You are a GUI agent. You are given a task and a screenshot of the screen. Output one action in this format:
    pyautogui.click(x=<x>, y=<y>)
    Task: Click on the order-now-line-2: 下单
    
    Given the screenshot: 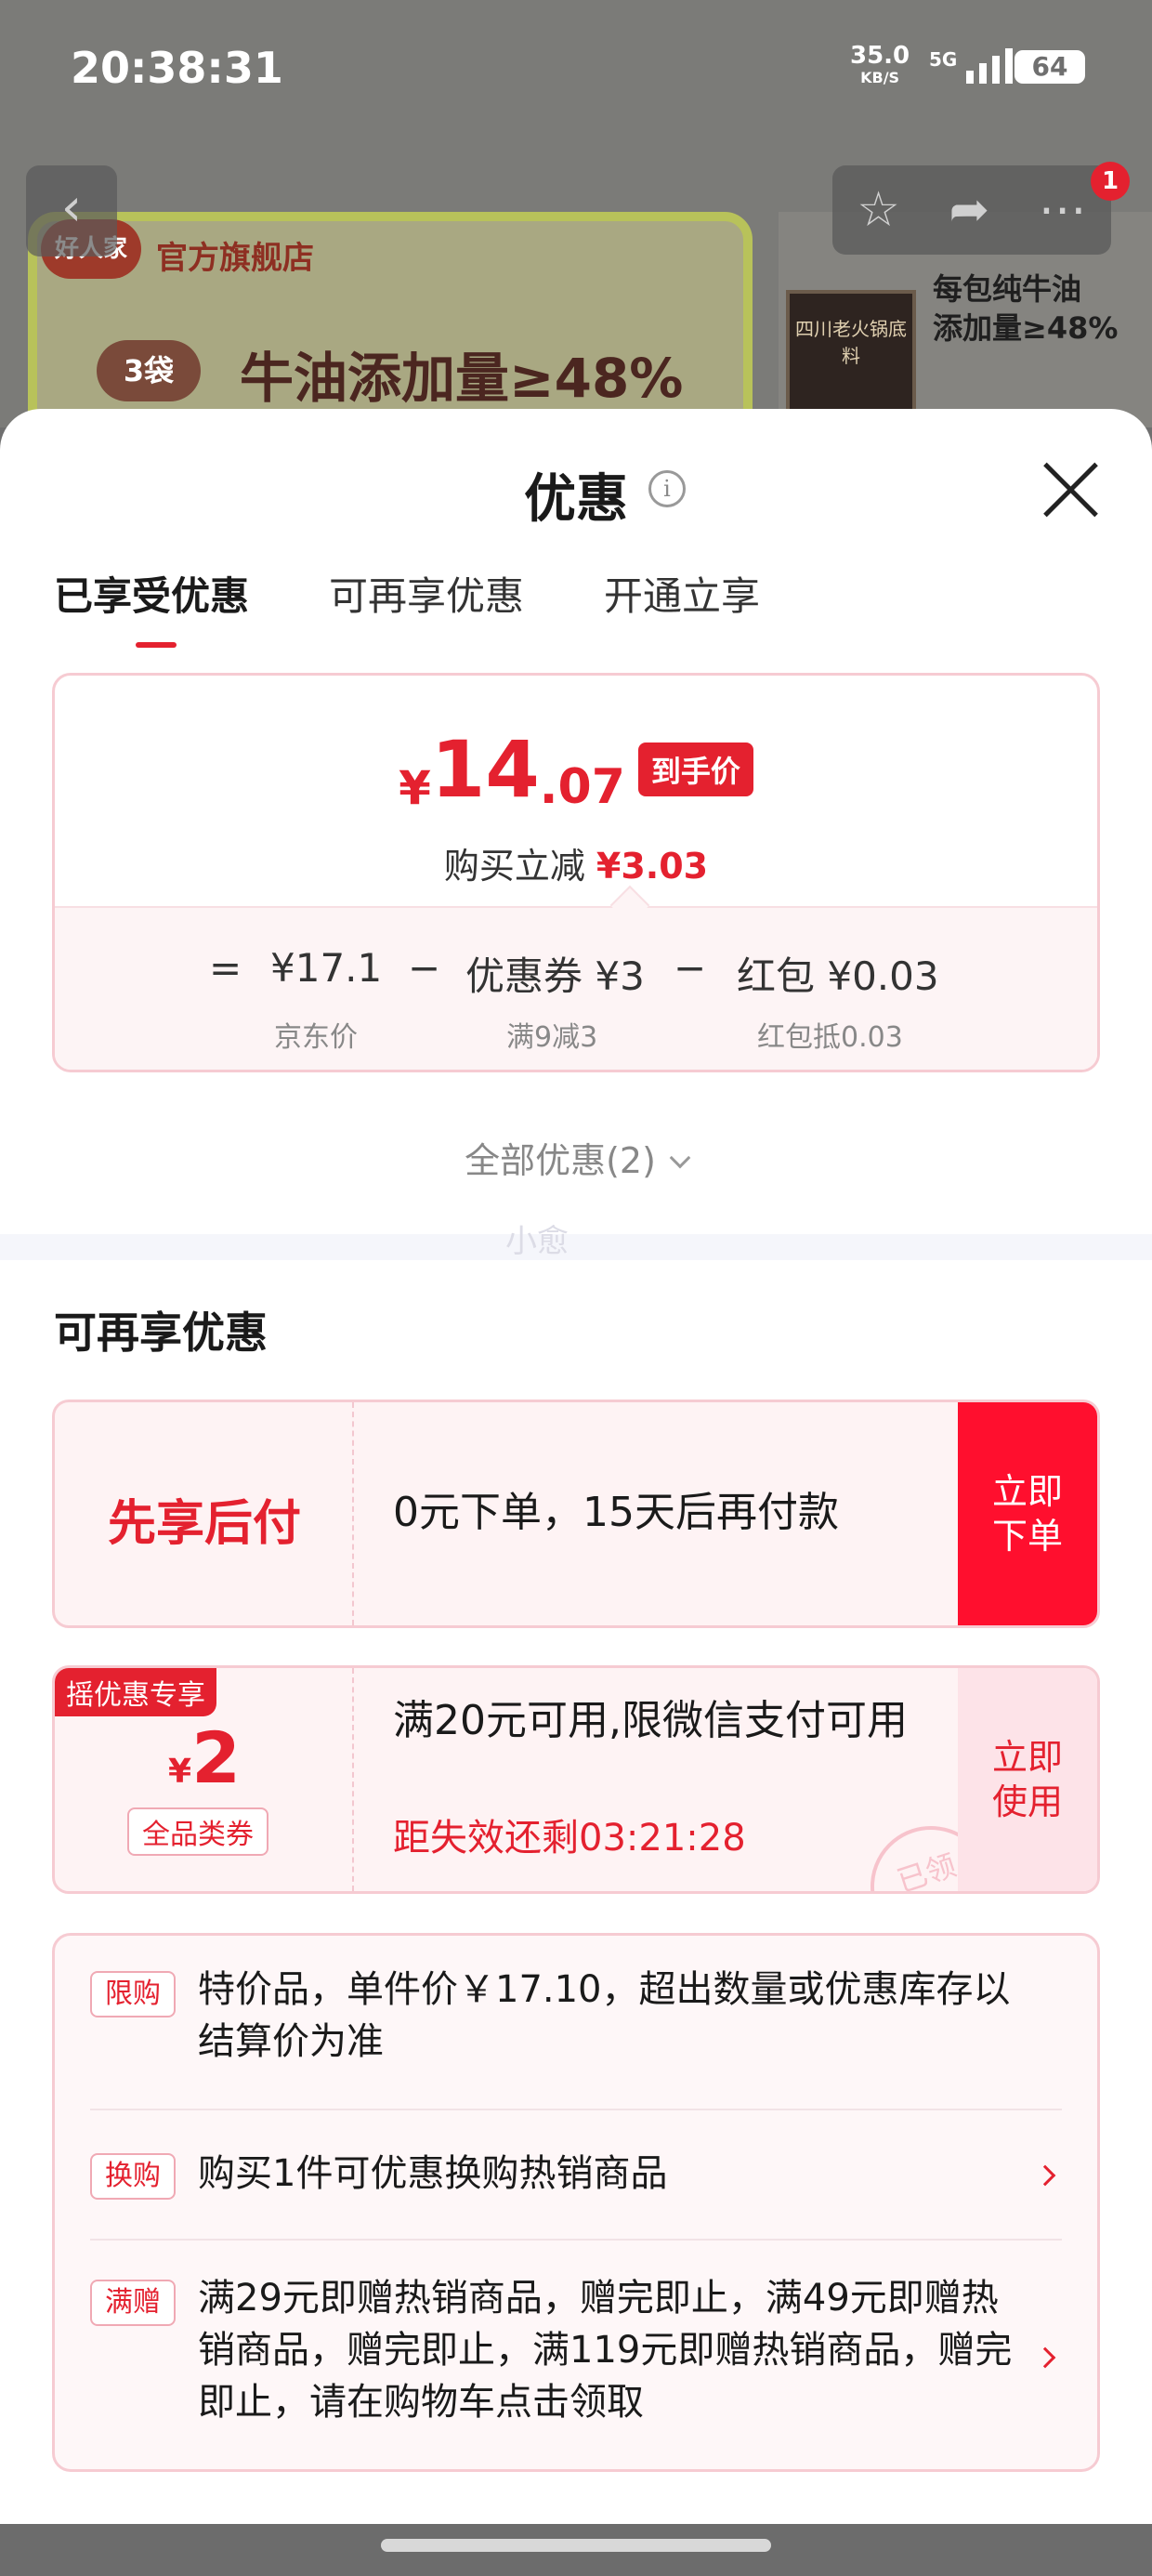 What is the action you would take?
    pyautogui.click(x=1027, y=1536)
    